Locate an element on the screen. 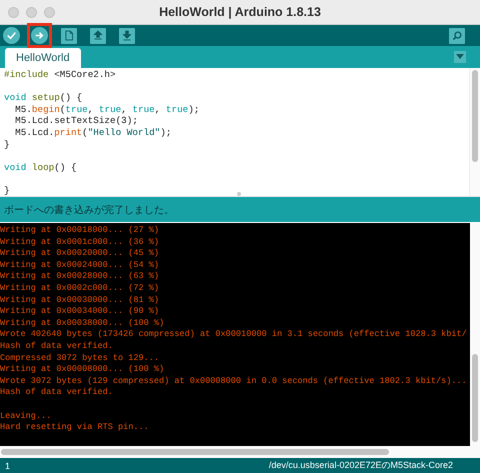 The height and width of the screenshot is (473, 480). console-line: Writing at 0x00008000... (100 %) is located at coordinates (83, 370).